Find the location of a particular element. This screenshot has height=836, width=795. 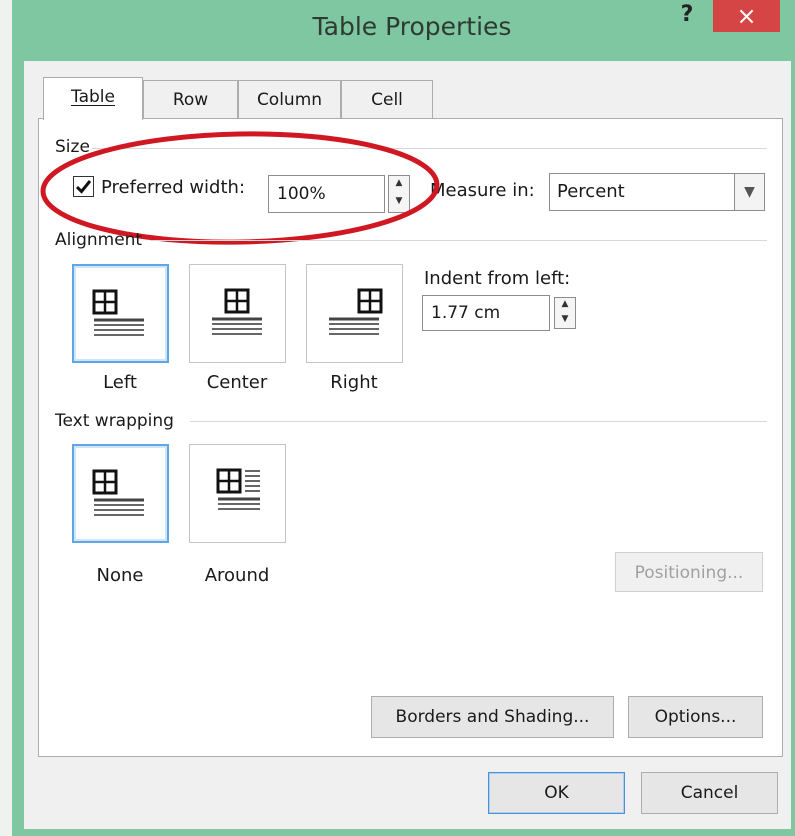

align-right-option is located at coordinates (354, 313).